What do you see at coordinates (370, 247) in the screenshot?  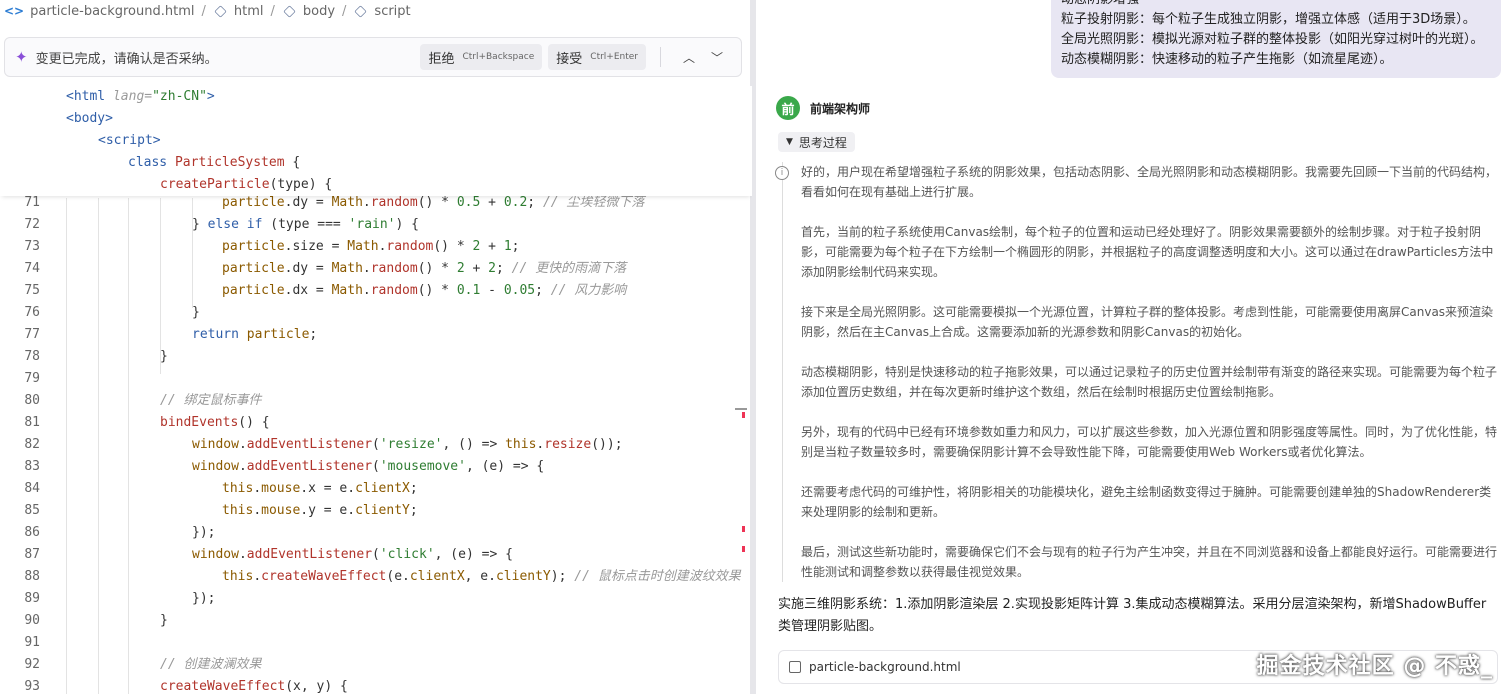 I see `code-line: particle.size = Math.random() * 2 + 1;` at bounding box center [370, 247].